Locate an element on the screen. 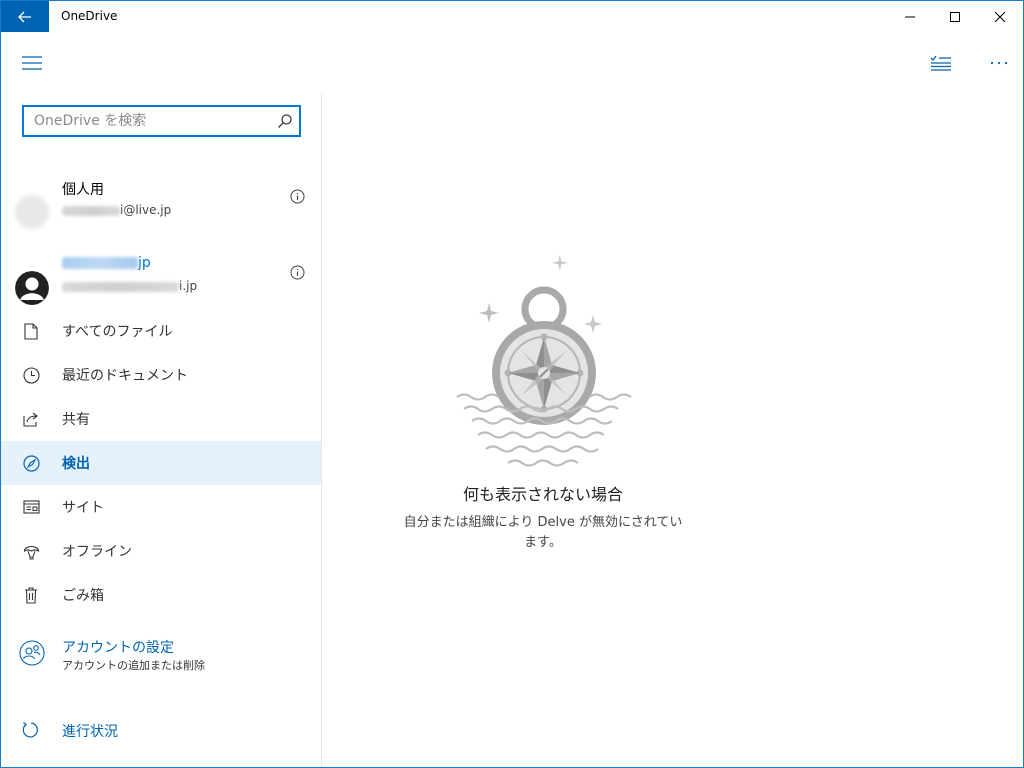 The image size is (1024, 768). nav-item-all-files: すべてのファイル is located at coordinates (161, 331).